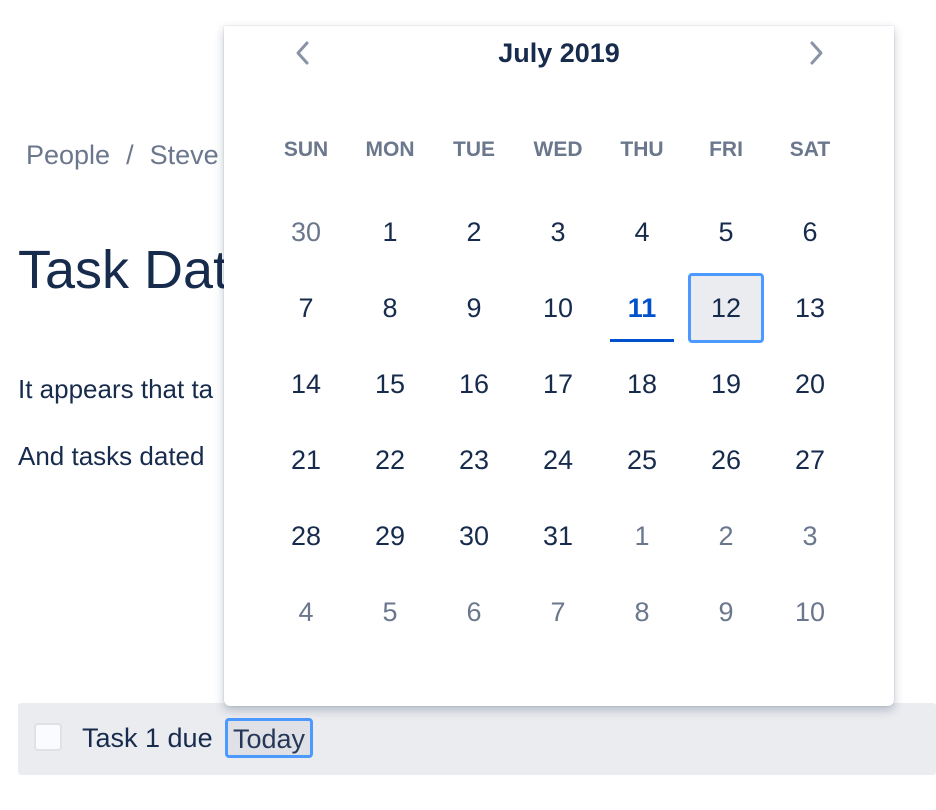 Image resolution: width=936 pixels, height=810 pixels. I want to click on calendar-day-label: 16, so click(474, 383).